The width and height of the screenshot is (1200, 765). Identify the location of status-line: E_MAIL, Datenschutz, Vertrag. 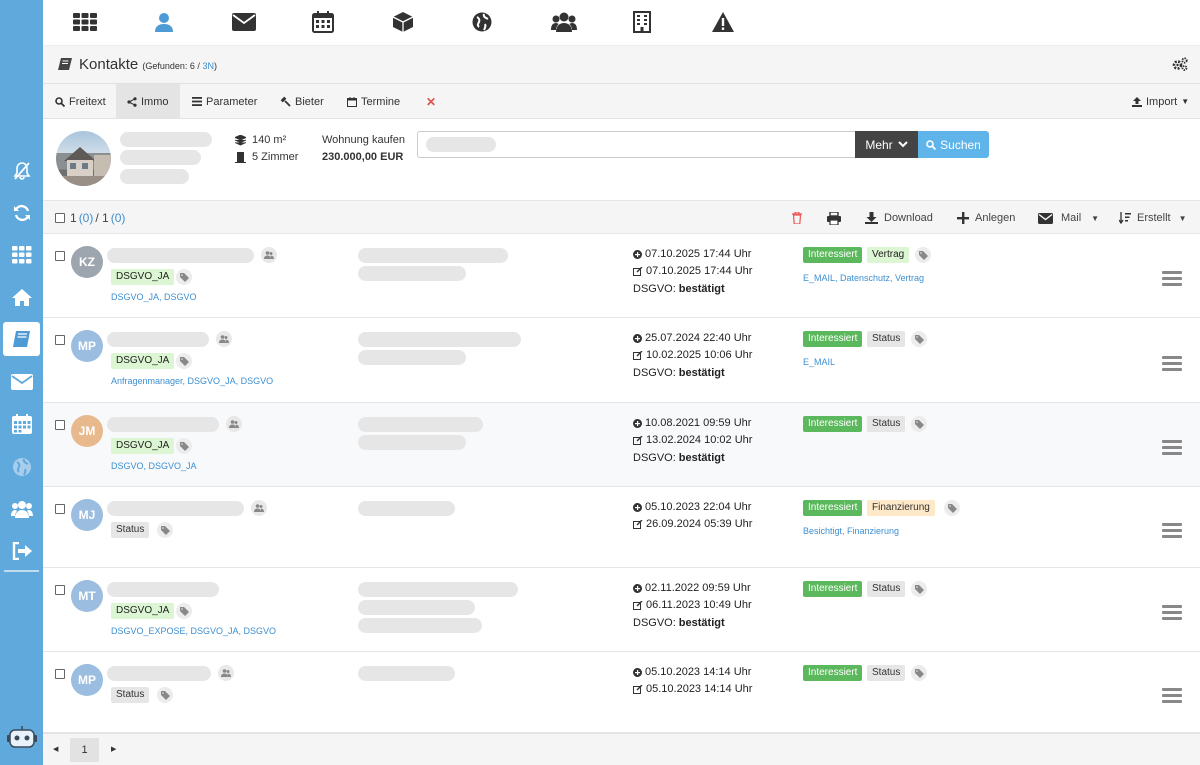
(863, 278).